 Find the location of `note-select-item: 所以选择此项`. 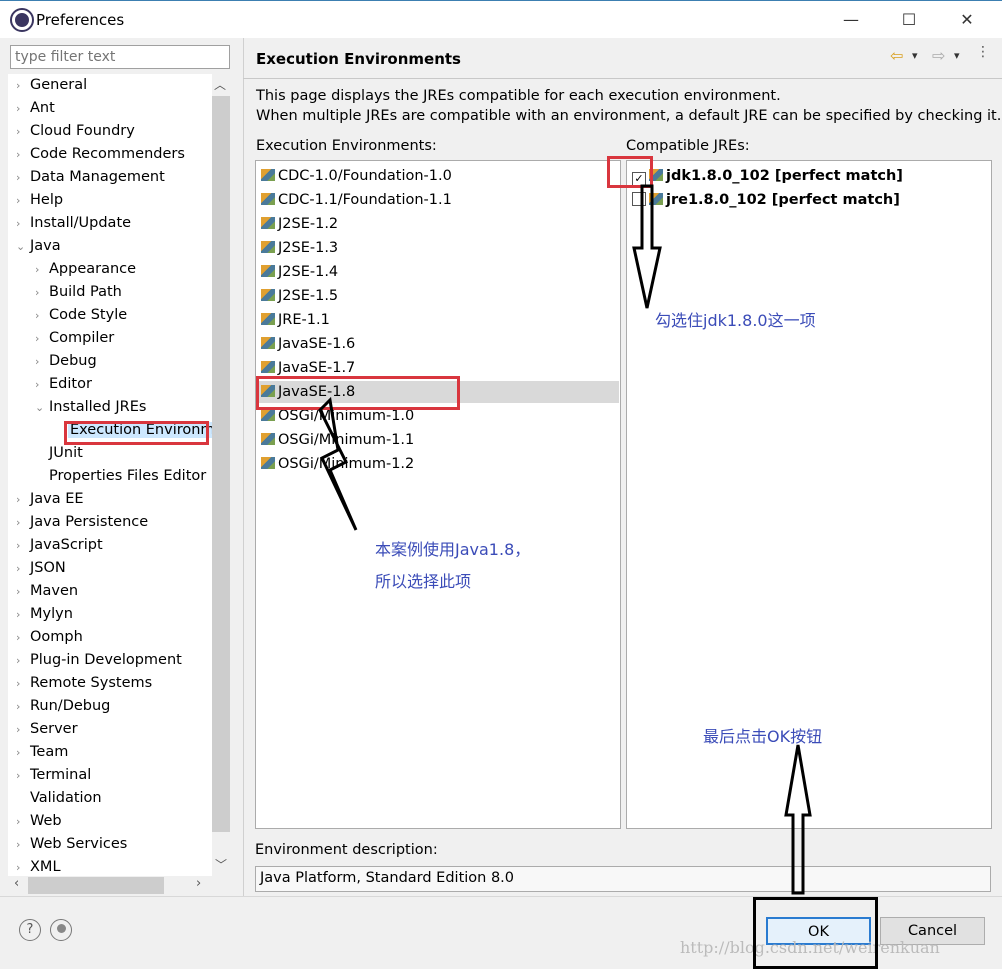

note-select-item: 所以选择此项 is located at coordinates (423, 581).